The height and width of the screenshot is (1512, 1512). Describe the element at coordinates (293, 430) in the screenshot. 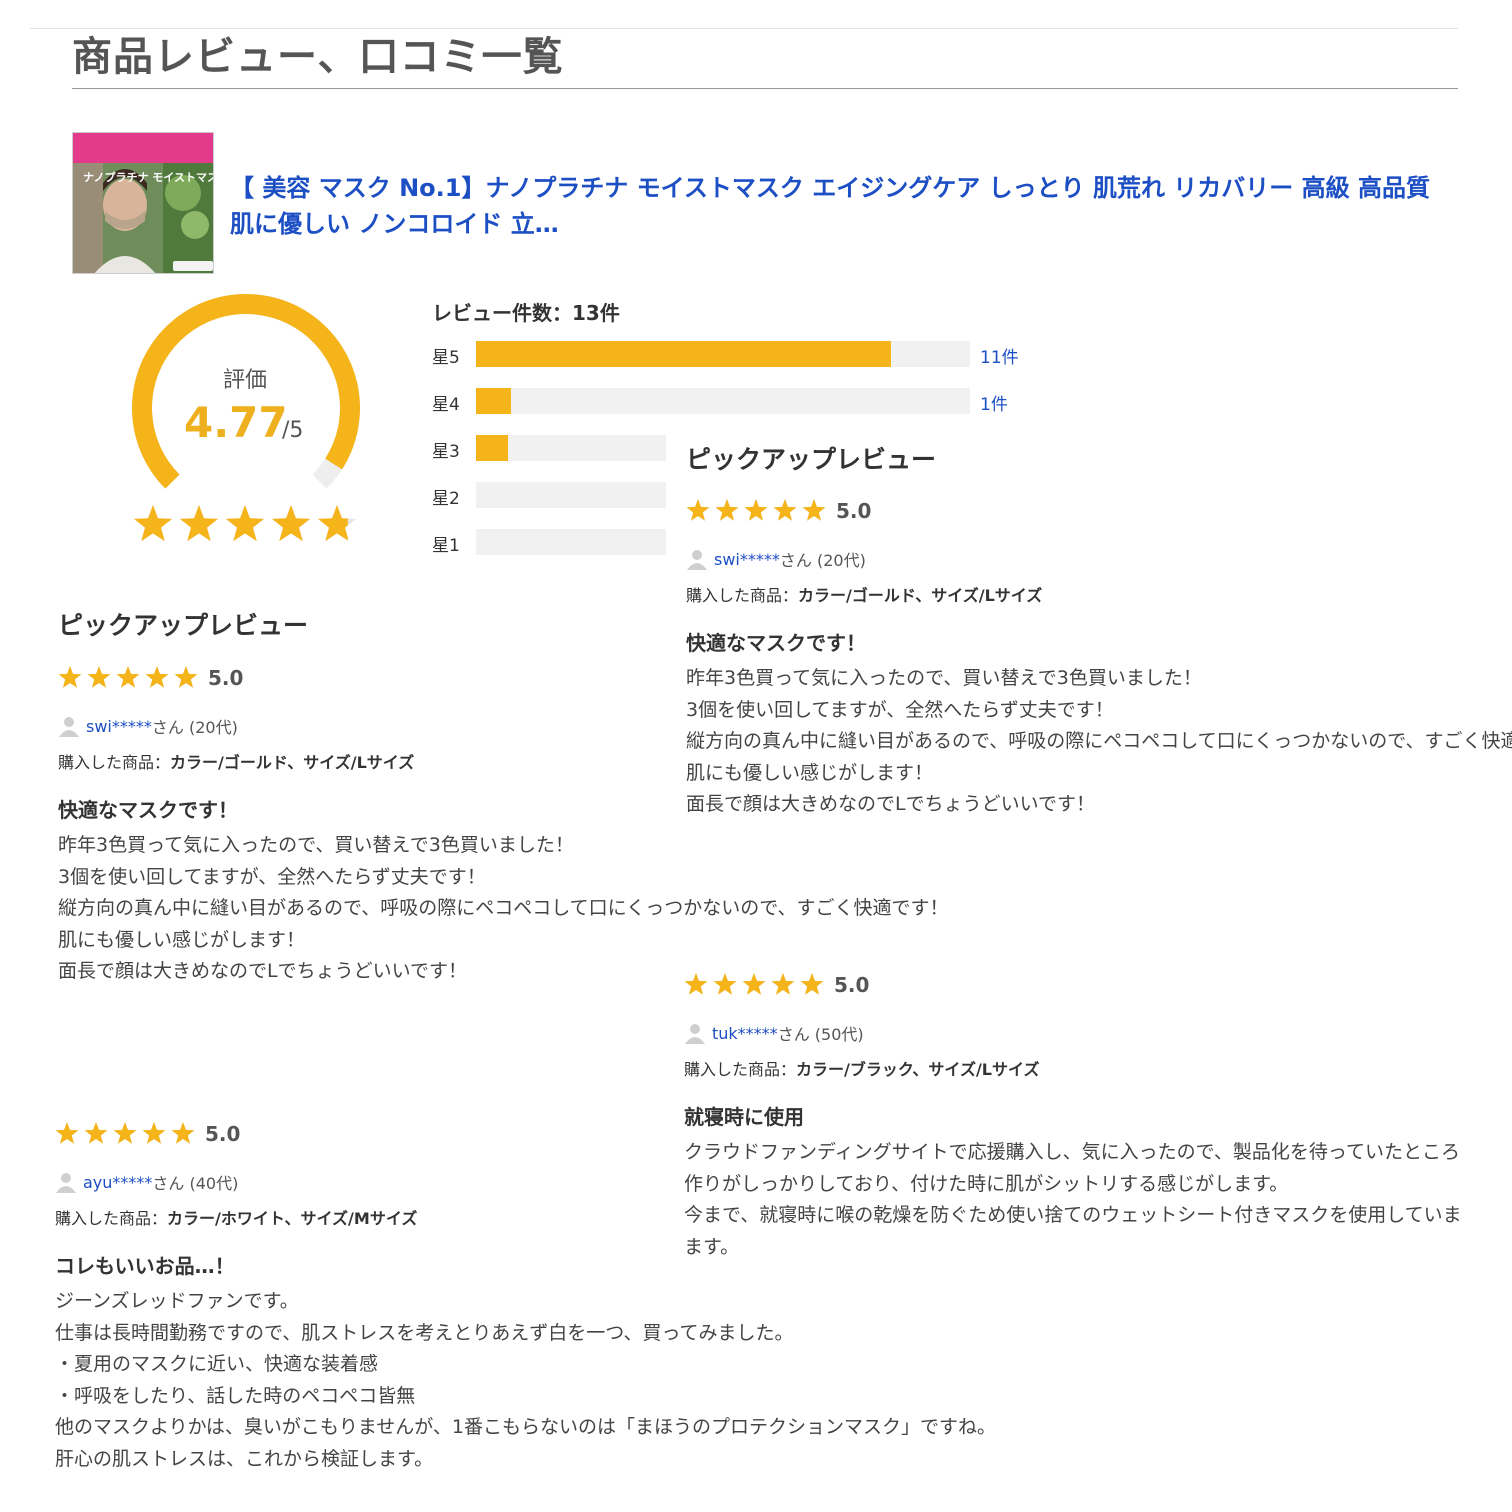

I see `score-max: /5` at that location.